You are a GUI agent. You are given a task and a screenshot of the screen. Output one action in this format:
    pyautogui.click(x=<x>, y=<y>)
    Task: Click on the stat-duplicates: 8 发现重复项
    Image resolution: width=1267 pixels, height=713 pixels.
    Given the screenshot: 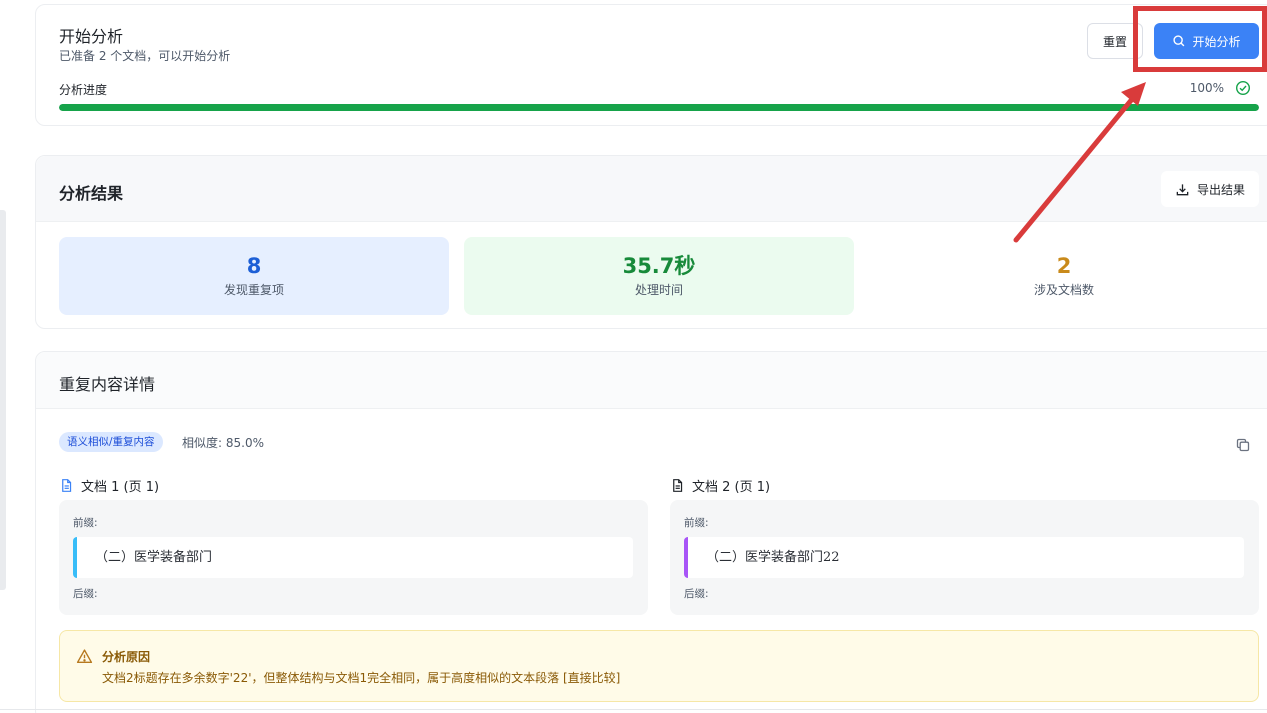 What is the action you would take?
    pyautogui.click(x=254, y=276)
    